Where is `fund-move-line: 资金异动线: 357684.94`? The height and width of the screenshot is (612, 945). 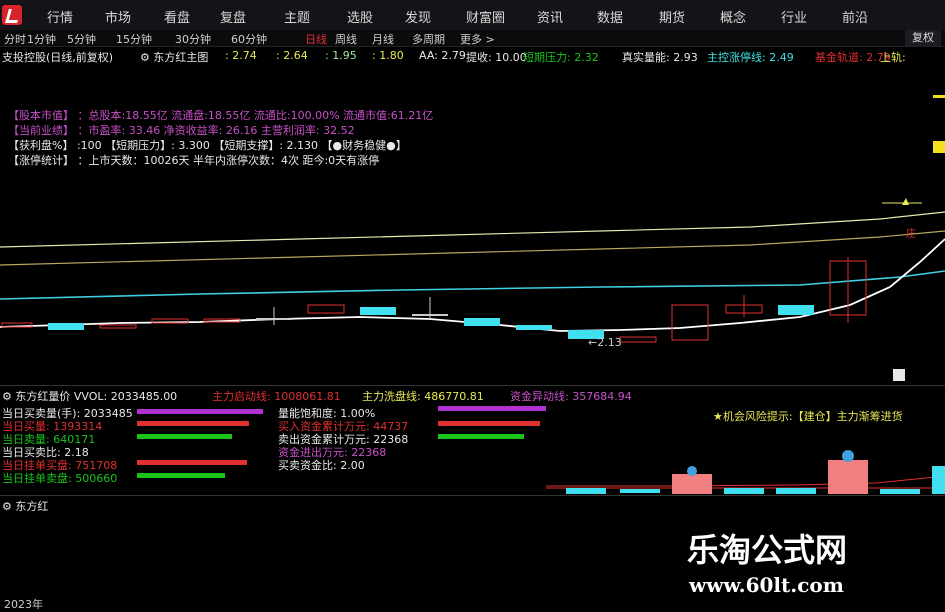 fund-move-line: 资金异动线: 357684.94 is located at coordinates (571, 396).